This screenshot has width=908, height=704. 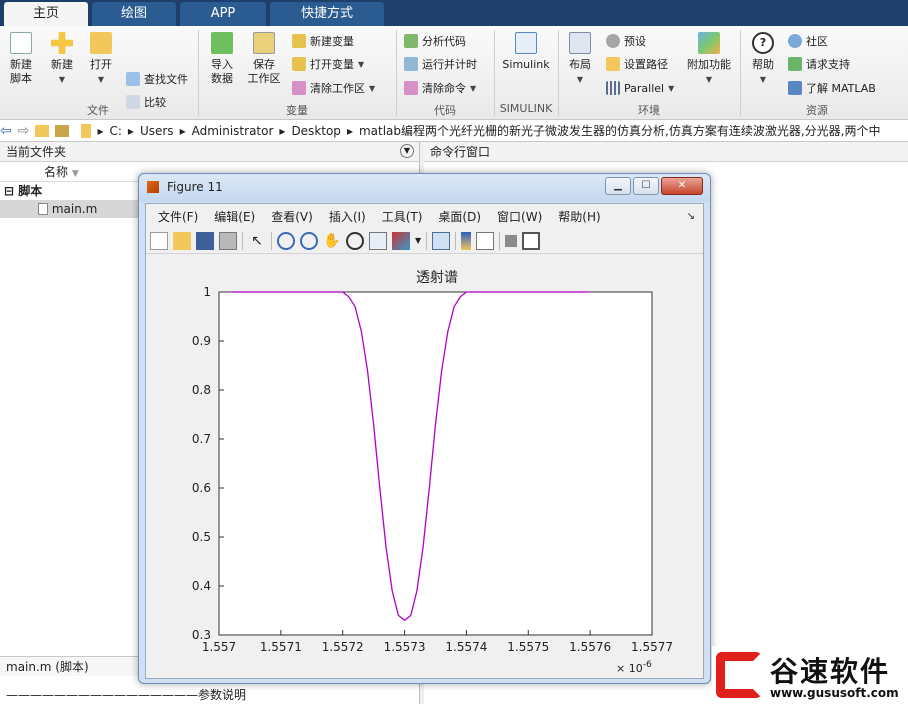 What do you see at coordinates (116, 131) in the screenshot?
I see `path-segment: C:` at bounding box center [116, 131].